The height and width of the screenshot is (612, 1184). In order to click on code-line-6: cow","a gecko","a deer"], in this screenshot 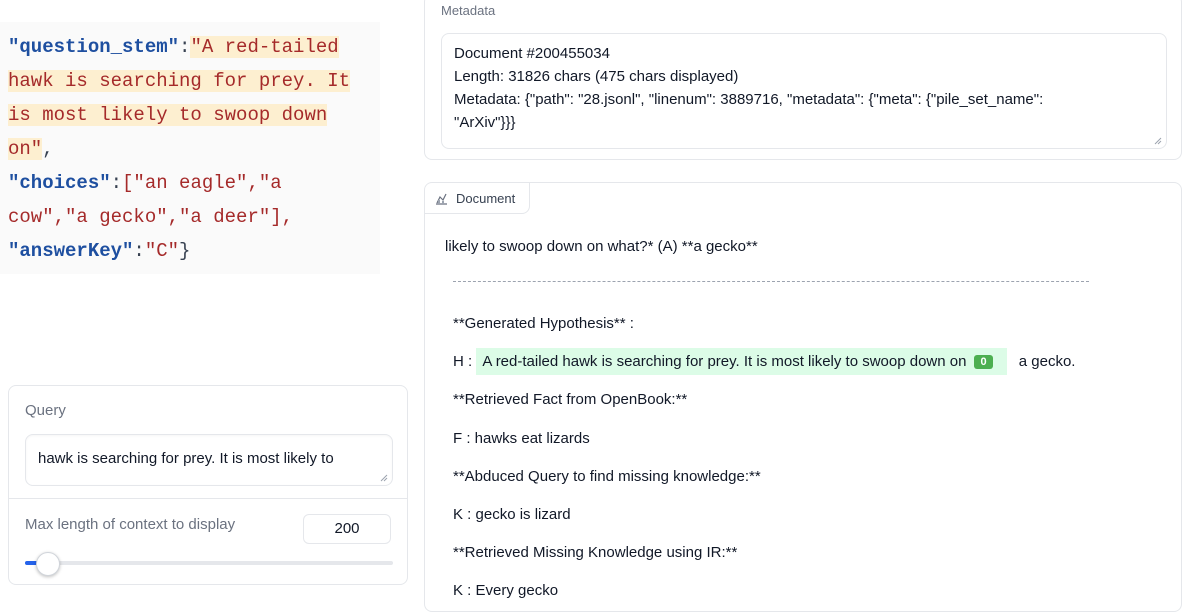, I will do `click(194, 217)`.